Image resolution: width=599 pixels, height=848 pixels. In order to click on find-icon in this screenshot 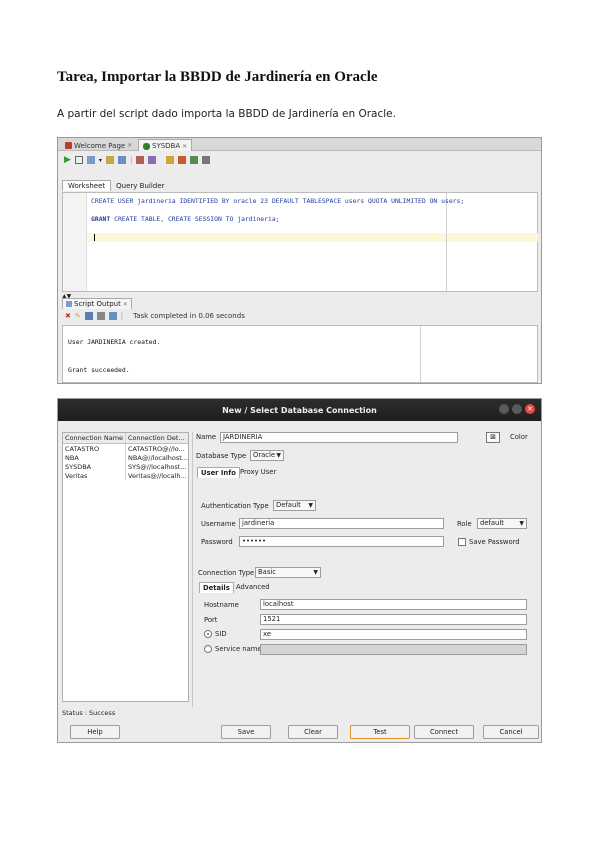, I will do `click(170, 160)`.